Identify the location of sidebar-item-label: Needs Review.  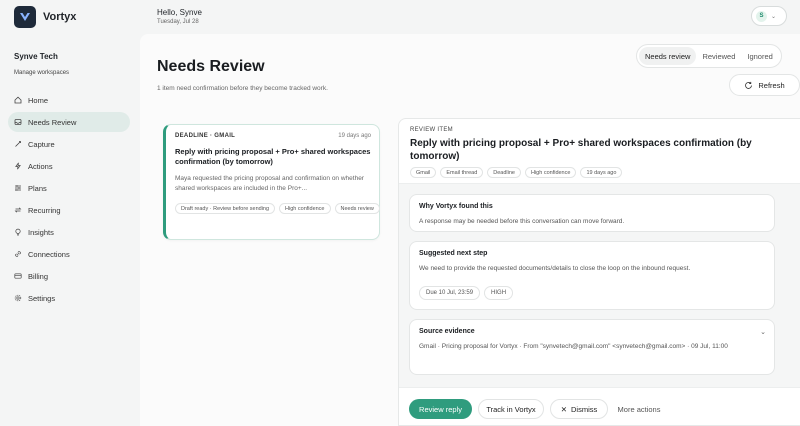
(52, 122).